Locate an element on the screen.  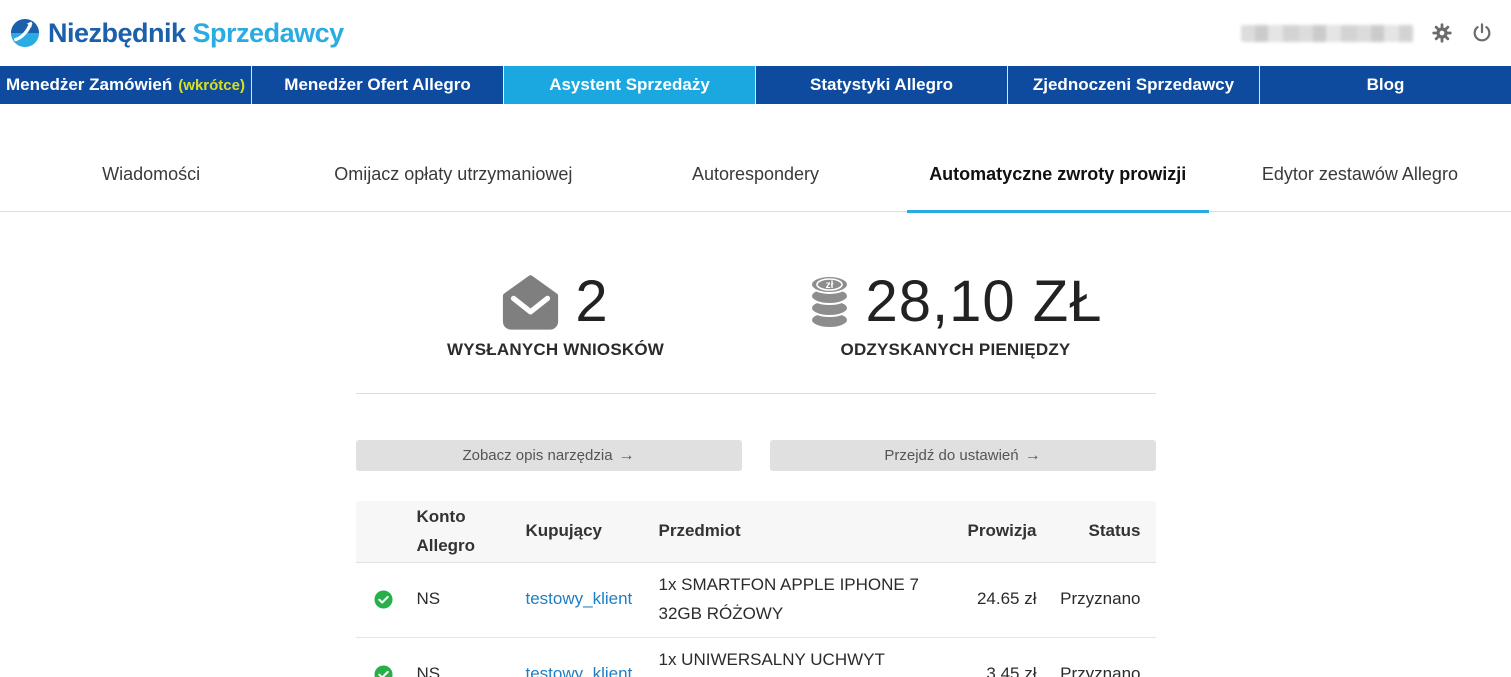
stat-recovered-money: zł 28,10 ZŁ ODZYSKANYCH PIENIĘDZY is located at coordinates (956, 314).